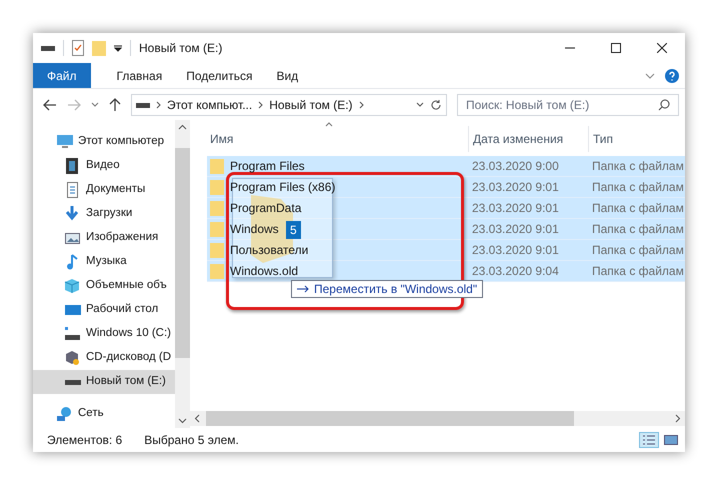 This screenshot has height=486, width=718. What do you see at coordinates (293, 230) in the screenshot?
I see `item-count-badge: 5` at bounding box center [293, 230].